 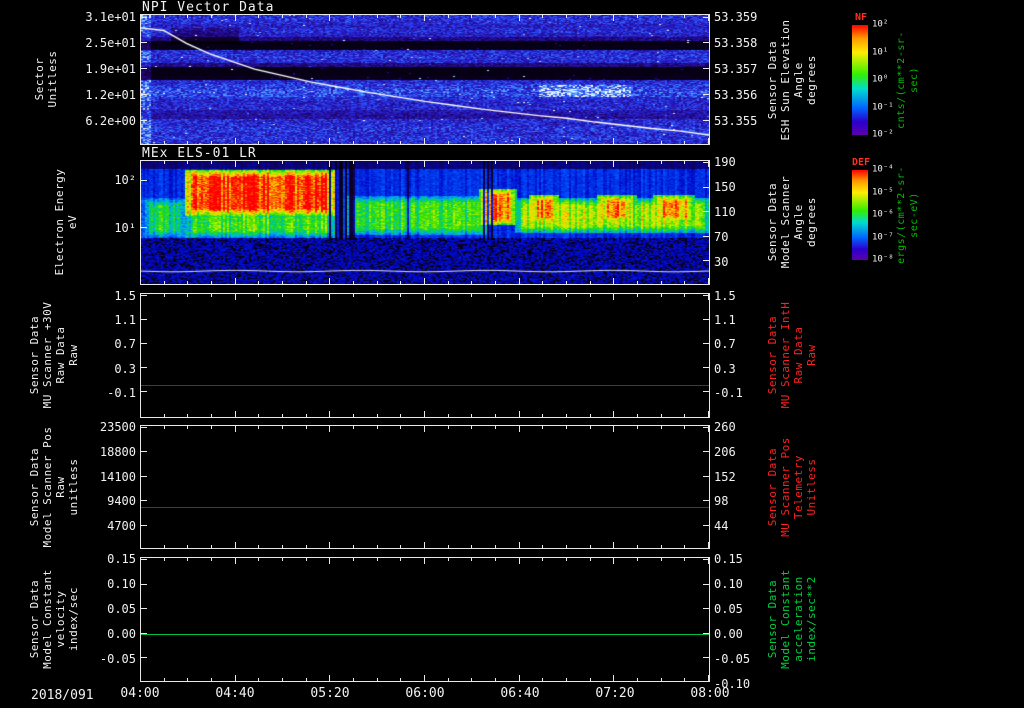 What do you see at coordinates (125, 368) in the screenshot?
I see `tick-label: 0.3` at bounding box center [125, 368].